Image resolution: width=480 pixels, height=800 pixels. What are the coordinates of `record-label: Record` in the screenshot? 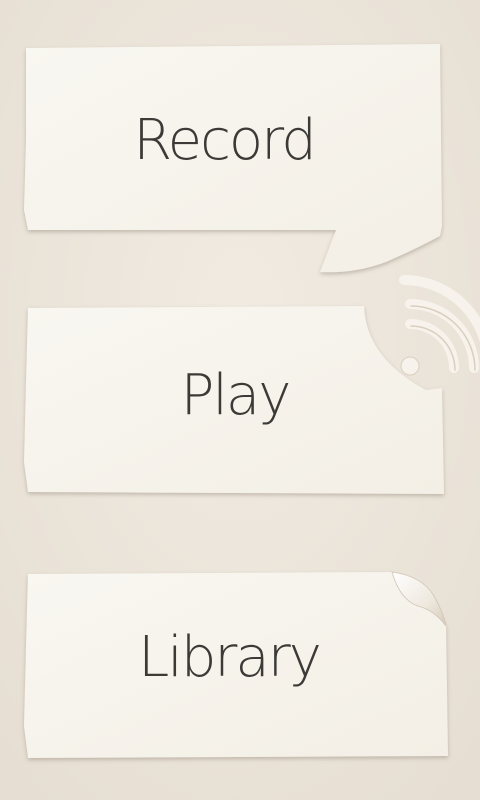 It's located at (224, 140).